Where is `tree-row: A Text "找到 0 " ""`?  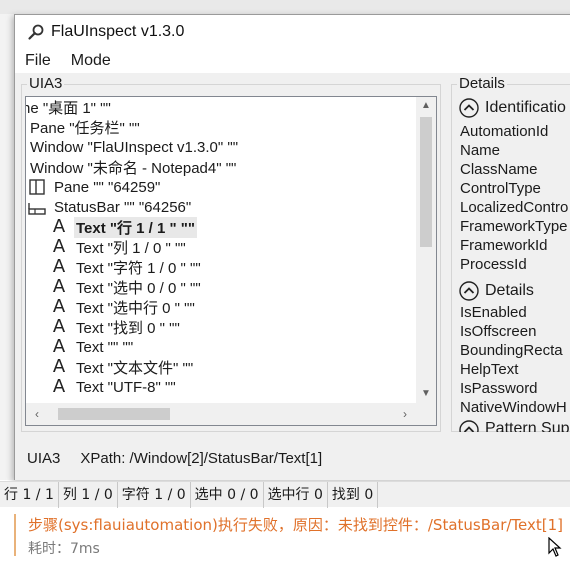
tree-row: A Text "找到 0 " "" is located at coordinates (116, 327).